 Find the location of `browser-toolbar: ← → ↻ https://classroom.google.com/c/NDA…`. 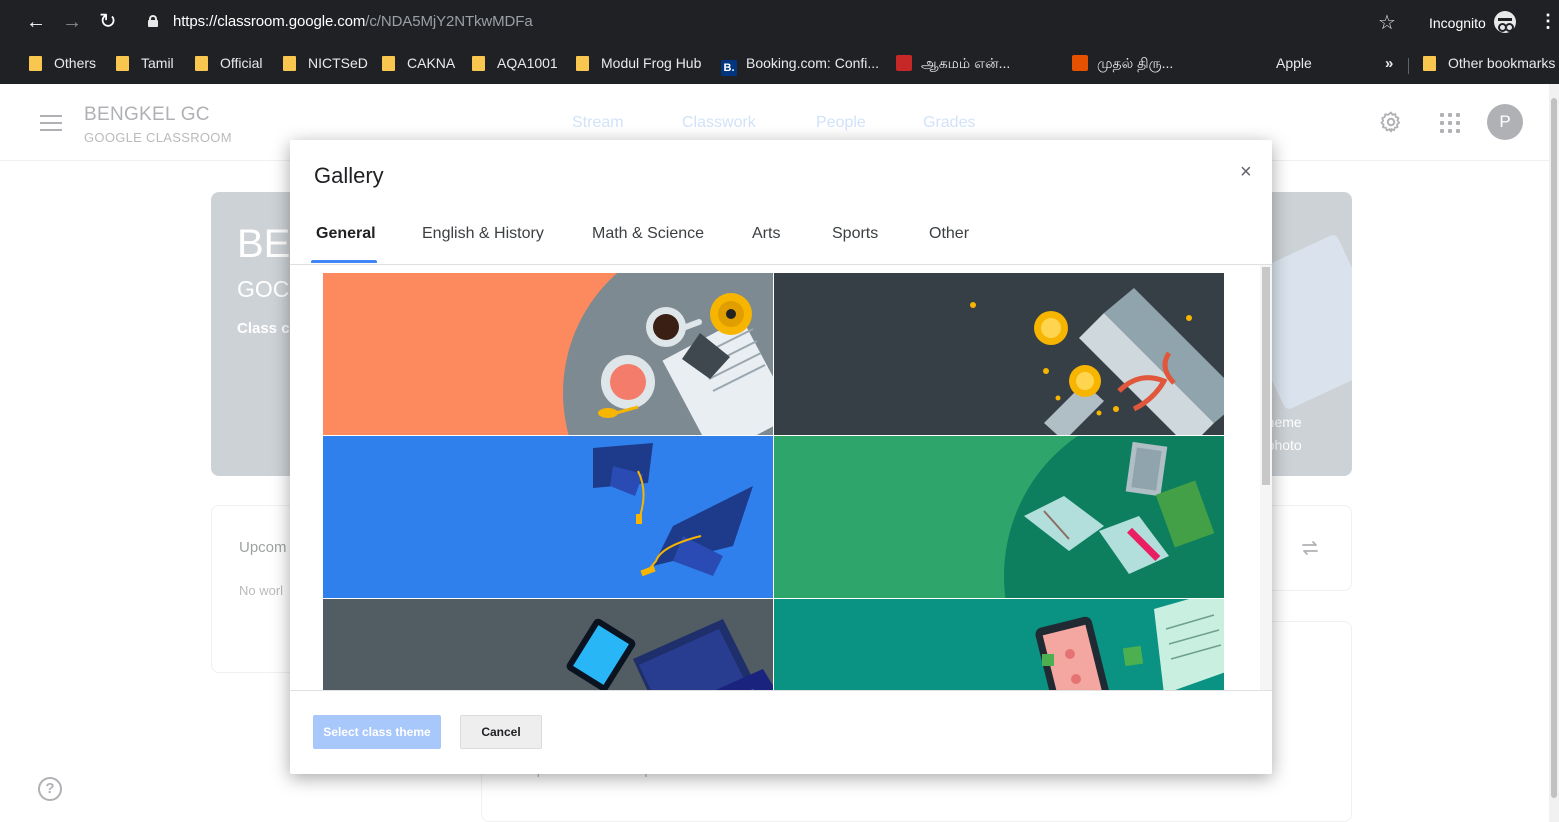

browser-toolbar: ← → ↻ https://classroom.google.com/c/NDA… is located at coordinates (779, 22).